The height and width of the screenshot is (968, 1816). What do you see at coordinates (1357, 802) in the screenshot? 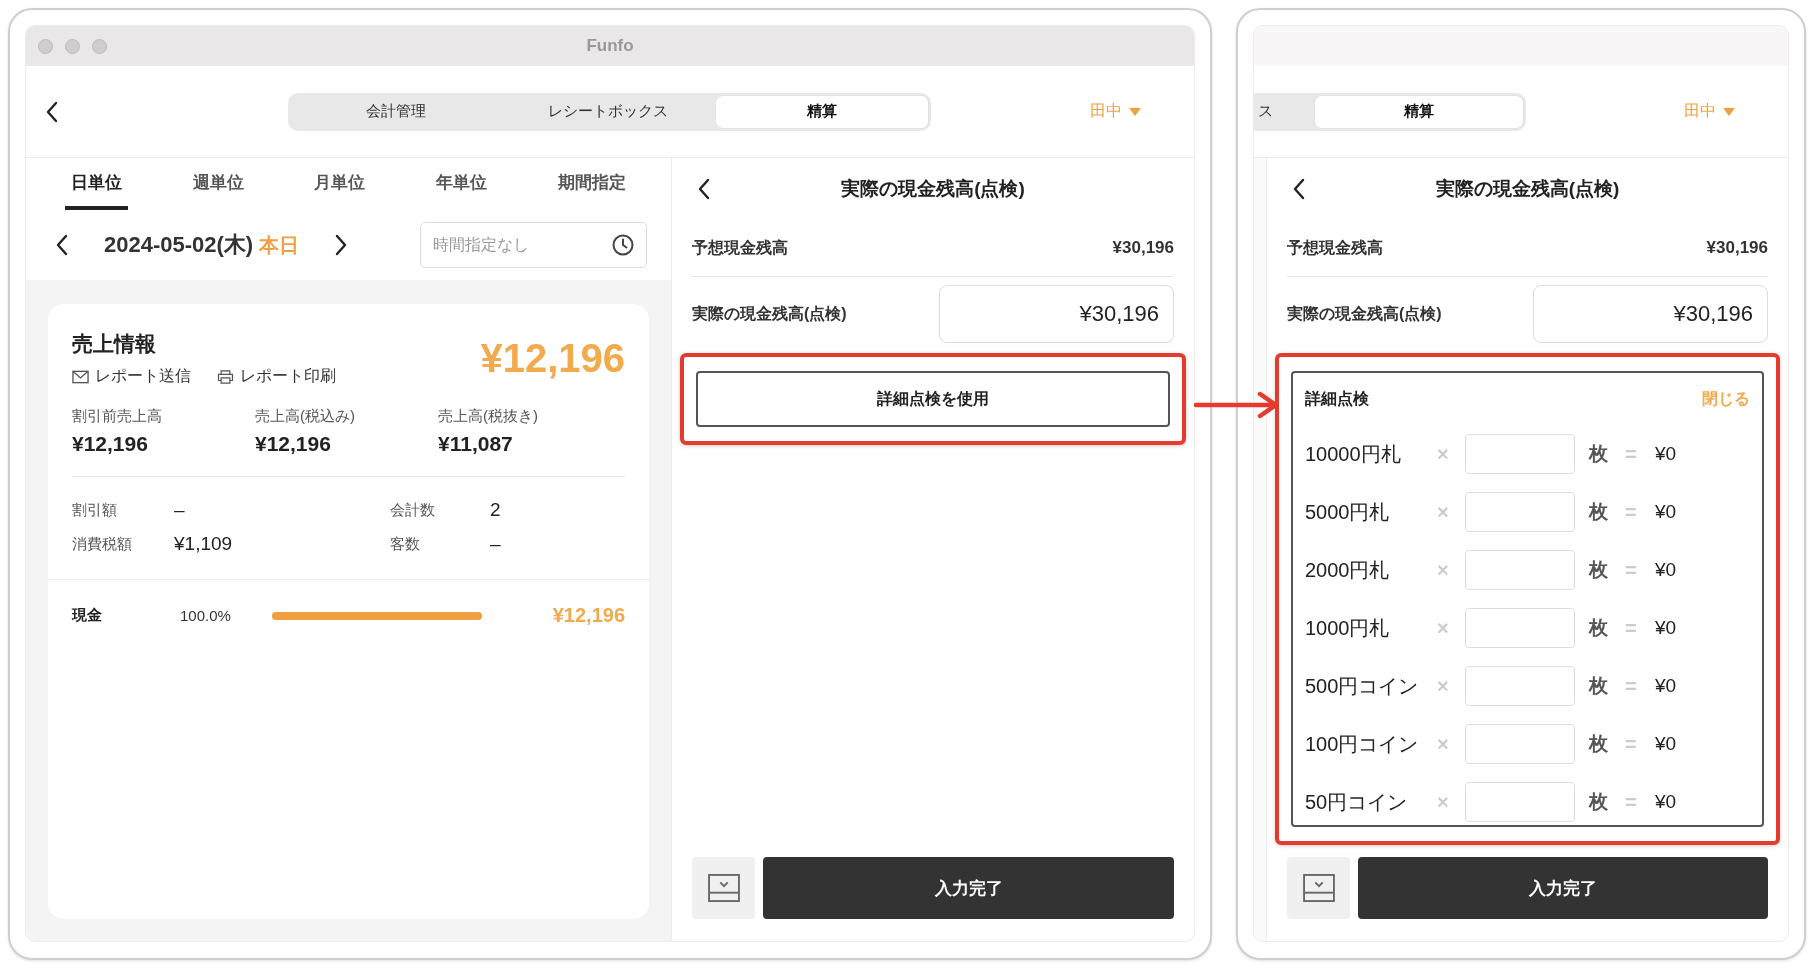
I see `denomination-label: 50円コイン` at bounding box center [1357, 802].